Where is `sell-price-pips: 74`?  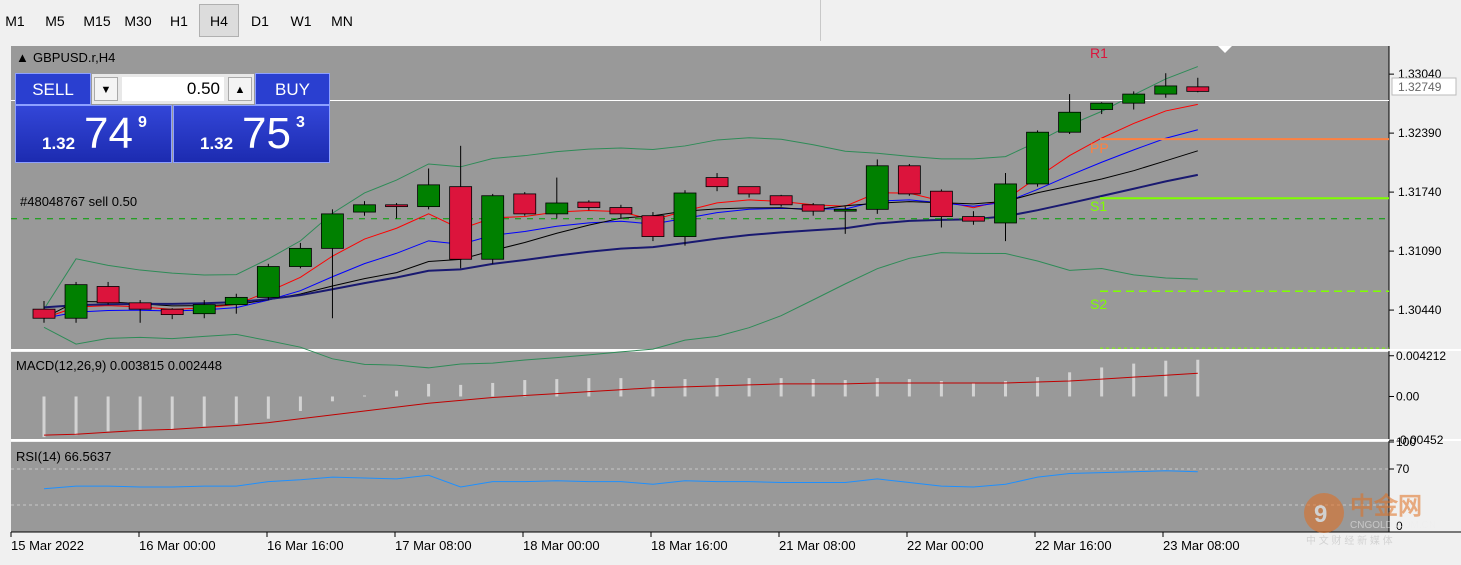
sell-price-pips: 74 is located at coordinates (108, 133).